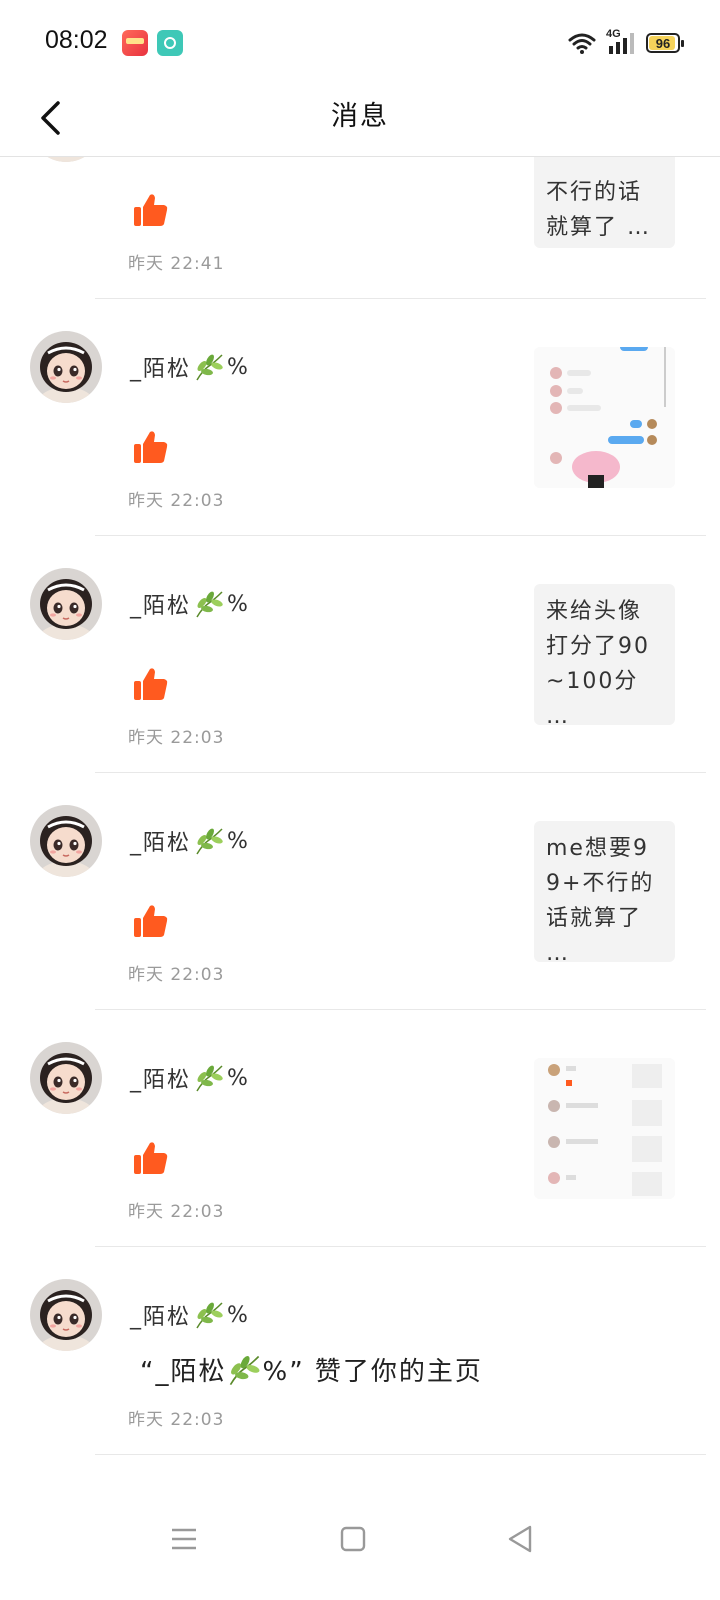 Image resolution: width=720 pixels, height=1600 pixels. What do you see at coordinates (135, 43) in the screenshot?
I see `app-notification-icon` at bounding box center [135, 43].